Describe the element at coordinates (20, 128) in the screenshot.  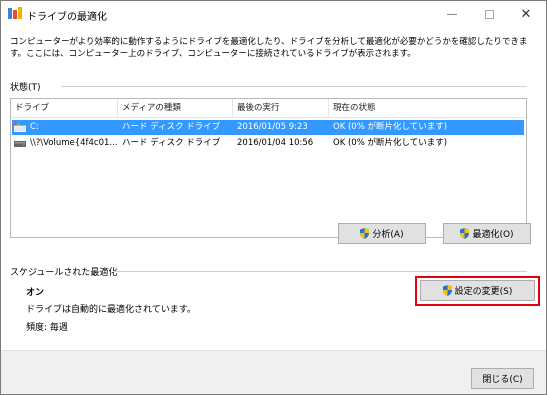
I see `system-drive-icon` at that location.